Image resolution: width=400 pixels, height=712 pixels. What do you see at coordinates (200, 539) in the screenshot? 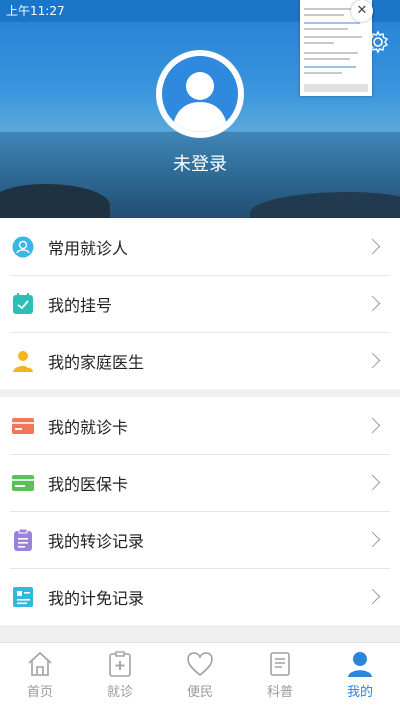
I see `menu-item-referral-records: 我的转诊记录` at bounding box center [200, 539].